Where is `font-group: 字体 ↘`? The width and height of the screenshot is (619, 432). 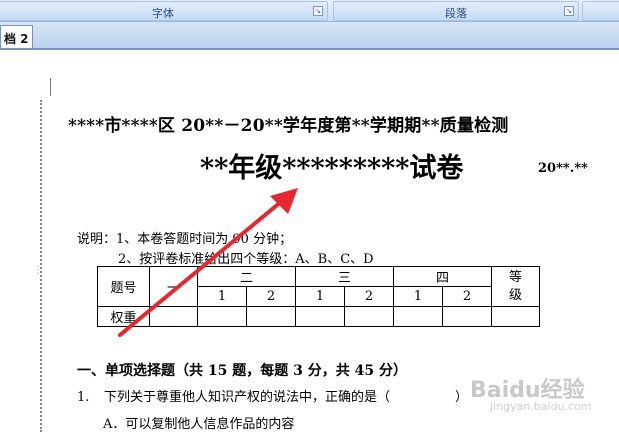
font-group: 字体 ↘ is located at coordinates (164, 11).